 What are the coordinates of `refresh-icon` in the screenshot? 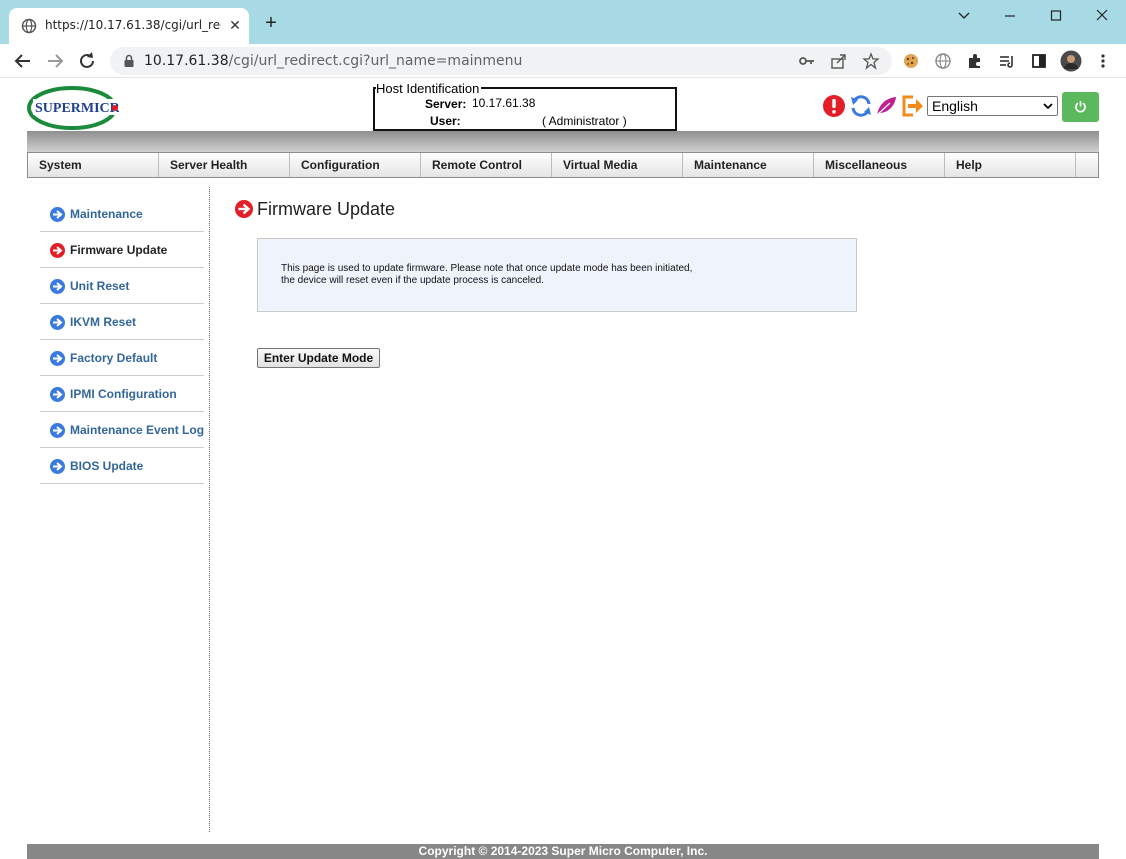 It's located at (861, 106).